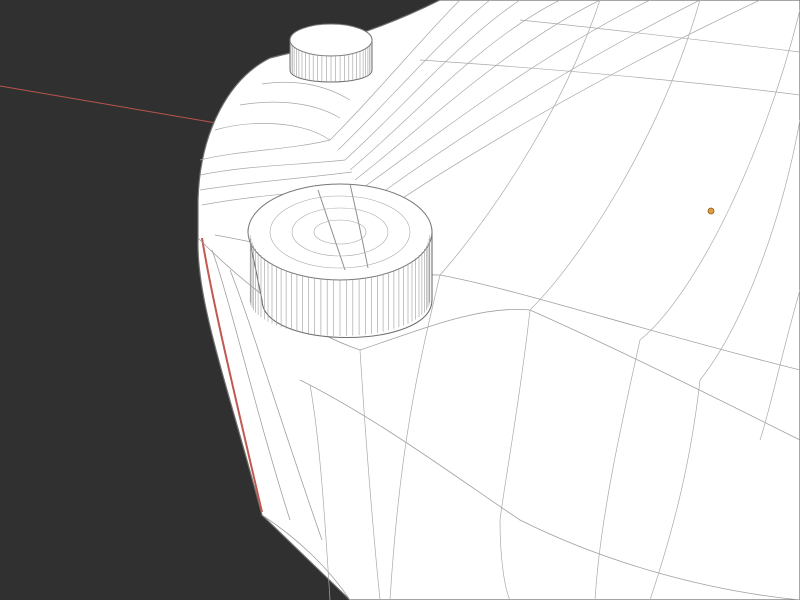 The width and height of the screenshot is (800, 600). What do you see at coordinates (331, 40) in the screenshot?
I see `back-screw-top` at bounding box center [331, 40].